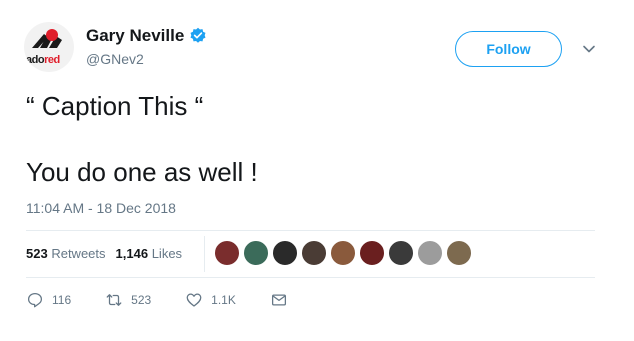  I want to click on tweet-stats: 523 Retweets 1,146 Likes, so click(104, 253).